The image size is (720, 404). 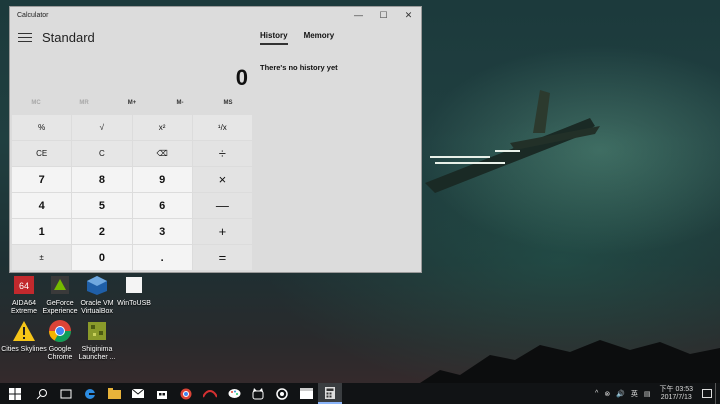 What do you see at coordinates (274, 38) in the screenshot?
I see `tab-history: History` at bounding box center [274, 38].